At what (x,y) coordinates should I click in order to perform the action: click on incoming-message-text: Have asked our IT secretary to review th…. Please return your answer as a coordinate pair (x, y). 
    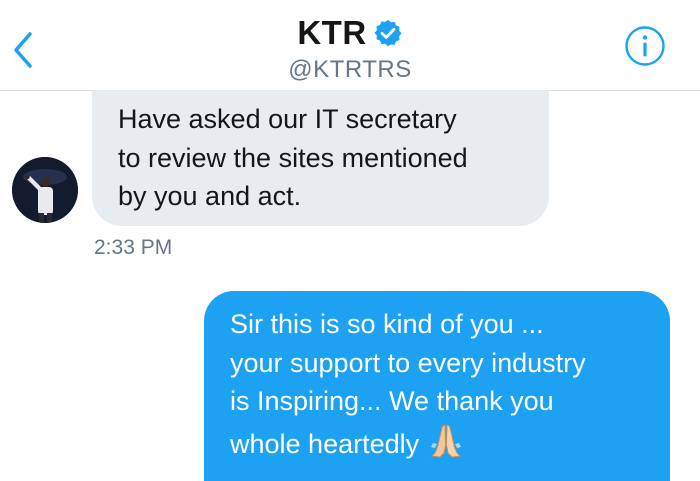
    Looking at the image, I should click on (293, 157).